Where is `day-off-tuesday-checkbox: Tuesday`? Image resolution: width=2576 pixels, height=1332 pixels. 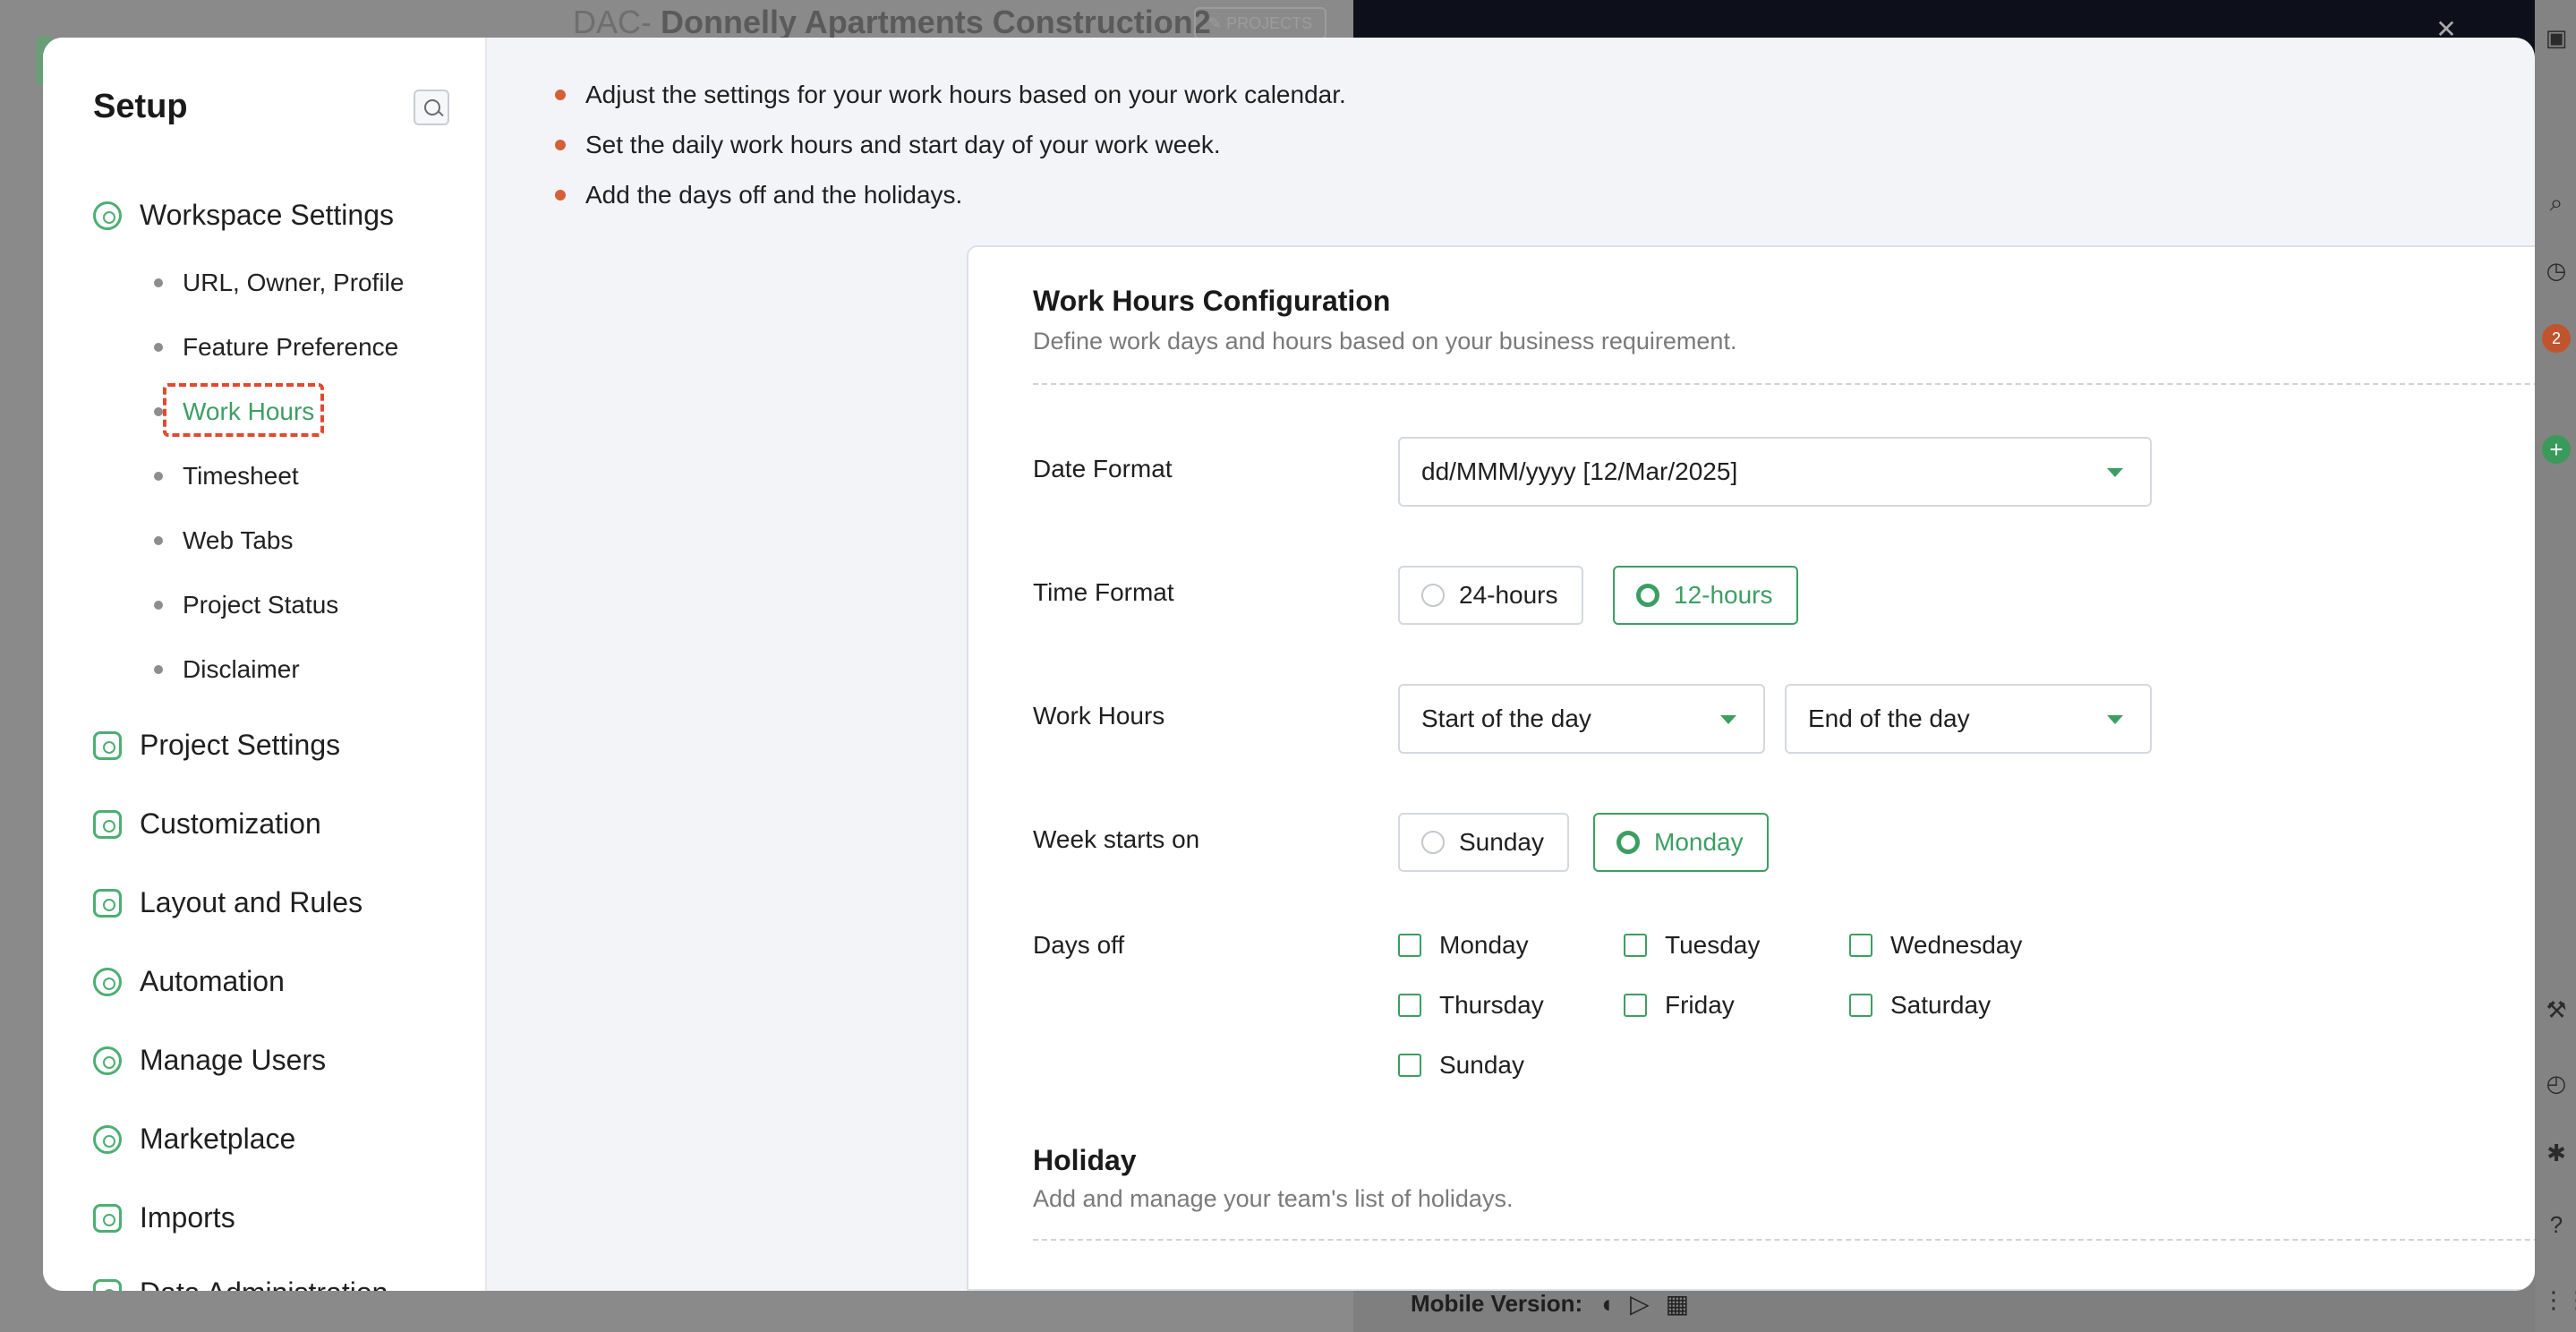
day-off-tuesday-checkbox: Tuesday is located at coordinates (1692, 945).